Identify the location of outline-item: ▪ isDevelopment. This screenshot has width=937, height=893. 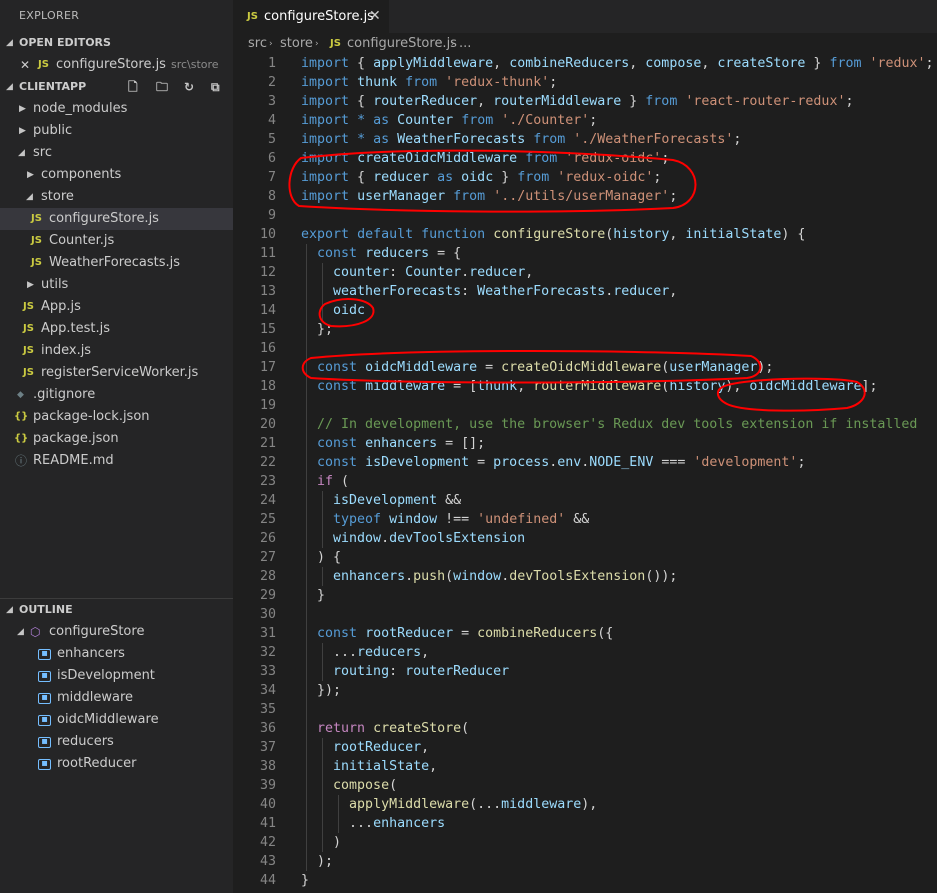
(116, 676).